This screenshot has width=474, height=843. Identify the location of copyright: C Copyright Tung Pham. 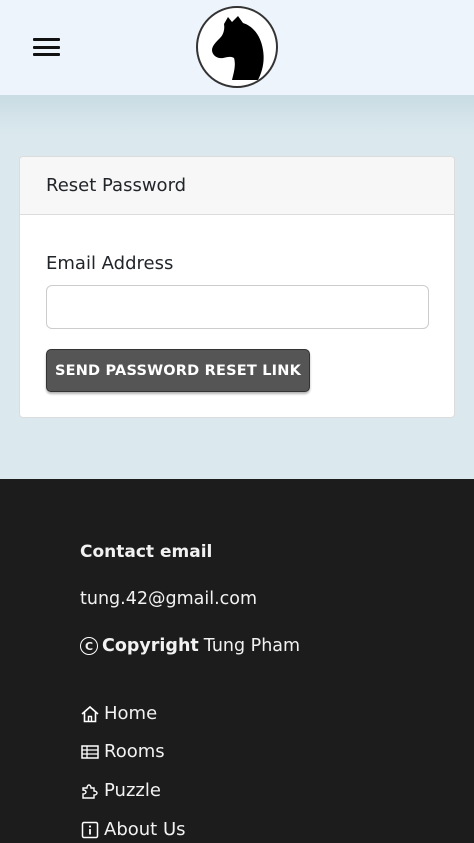
(190, 646).